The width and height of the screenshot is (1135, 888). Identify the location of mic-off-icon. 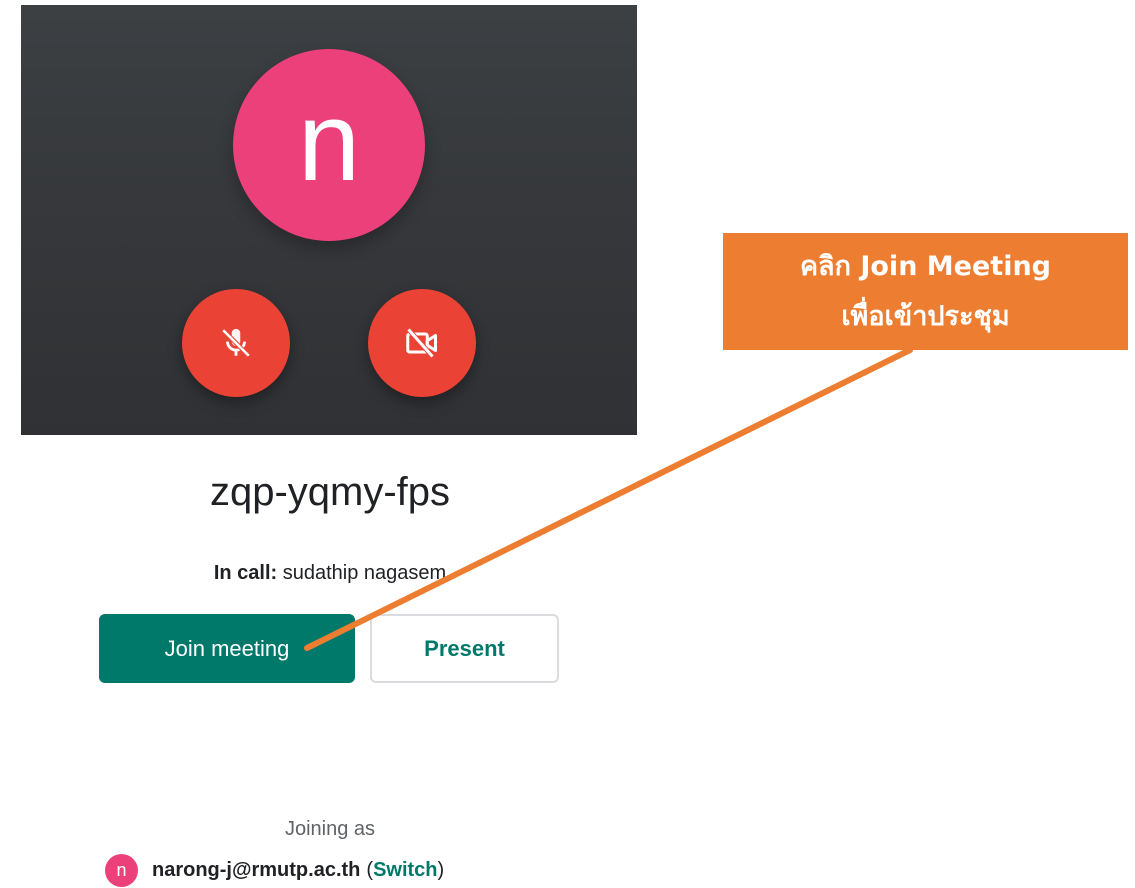
(236, 343).